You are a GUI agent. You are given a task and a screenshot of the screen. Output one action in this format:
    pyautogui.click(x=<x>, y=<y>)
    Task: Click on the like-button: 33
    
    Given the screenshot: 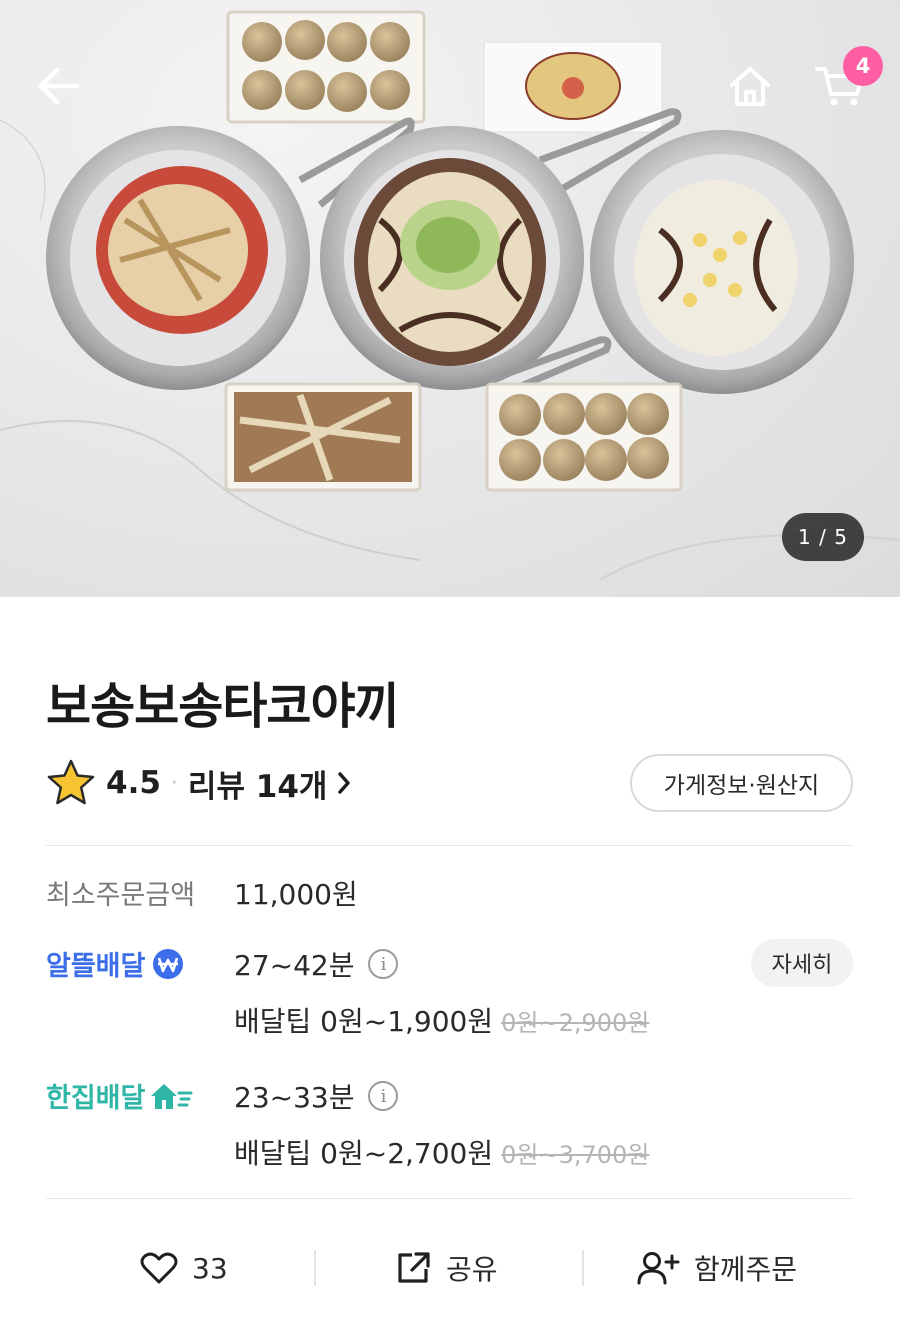 What is the action you would take?
    pyautogui.click(x=184, y=1268)
    